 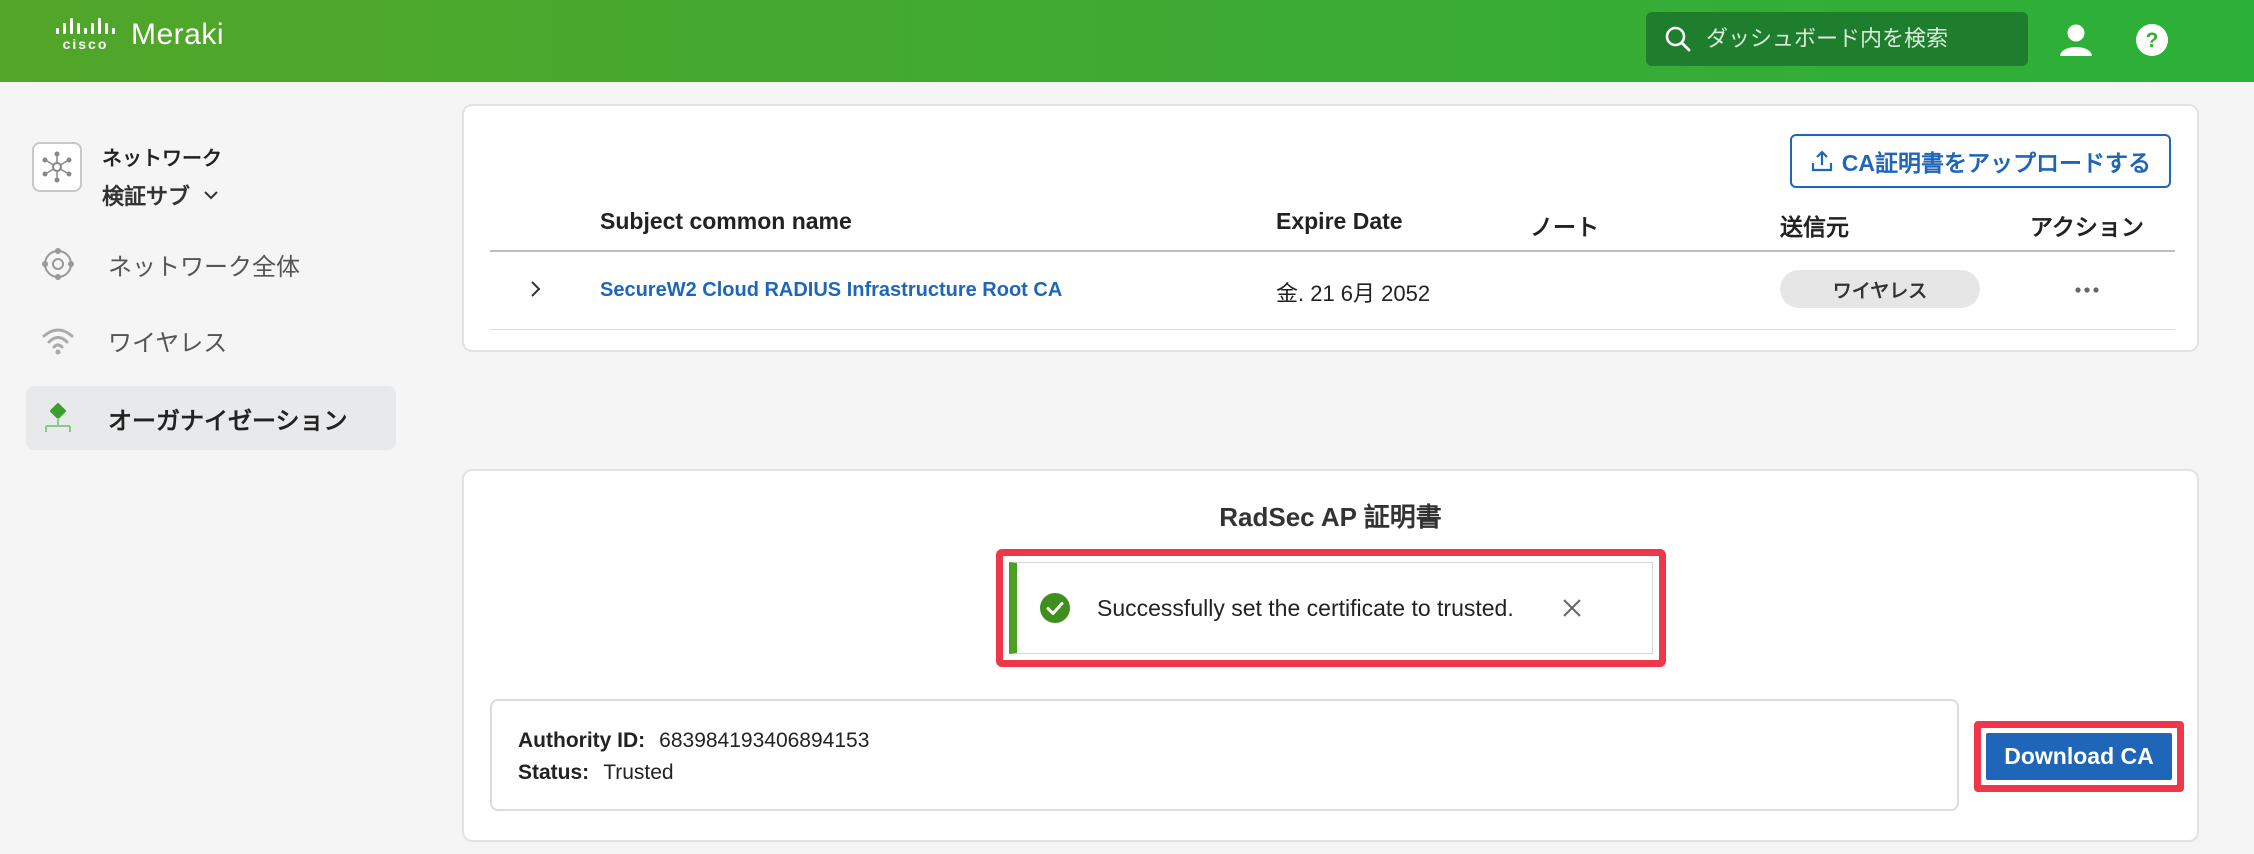 What do you see at coordinates (638, 772) in the screenshot?
I see `status-value: Trusted` at bounding box center [638, 772].